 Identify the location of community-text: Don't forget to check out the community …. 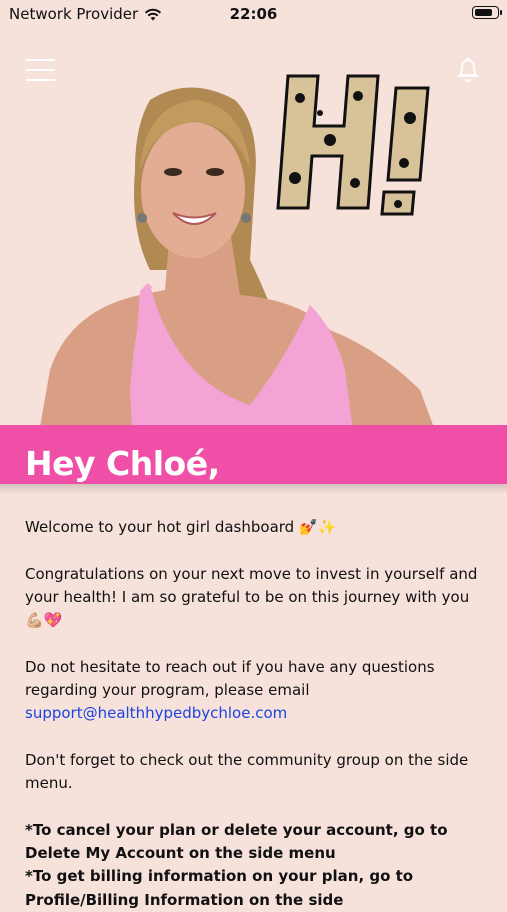
(247, 771).